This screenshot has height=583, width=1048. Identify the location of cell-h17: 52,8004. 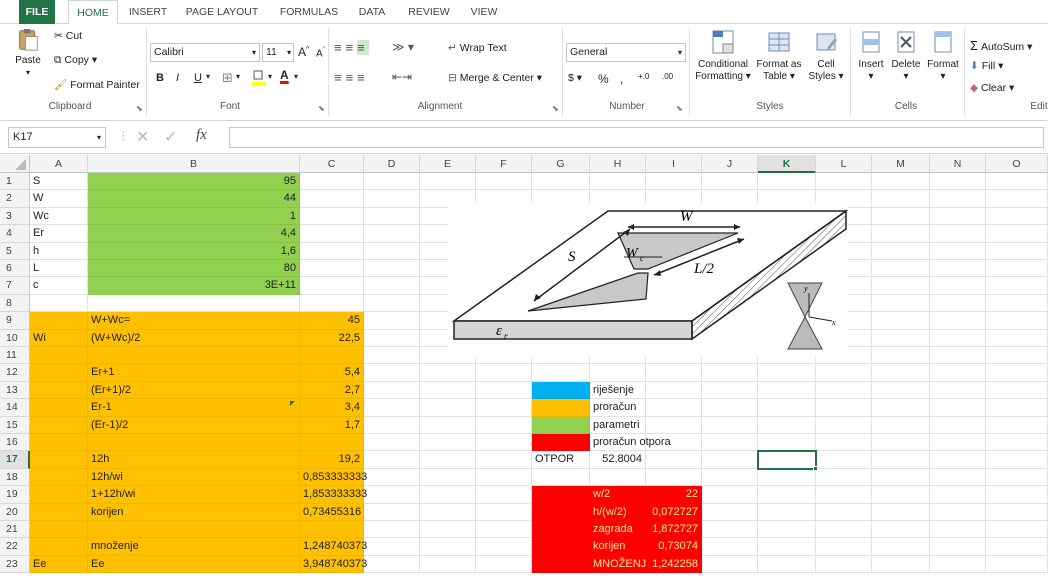
(618, 460).